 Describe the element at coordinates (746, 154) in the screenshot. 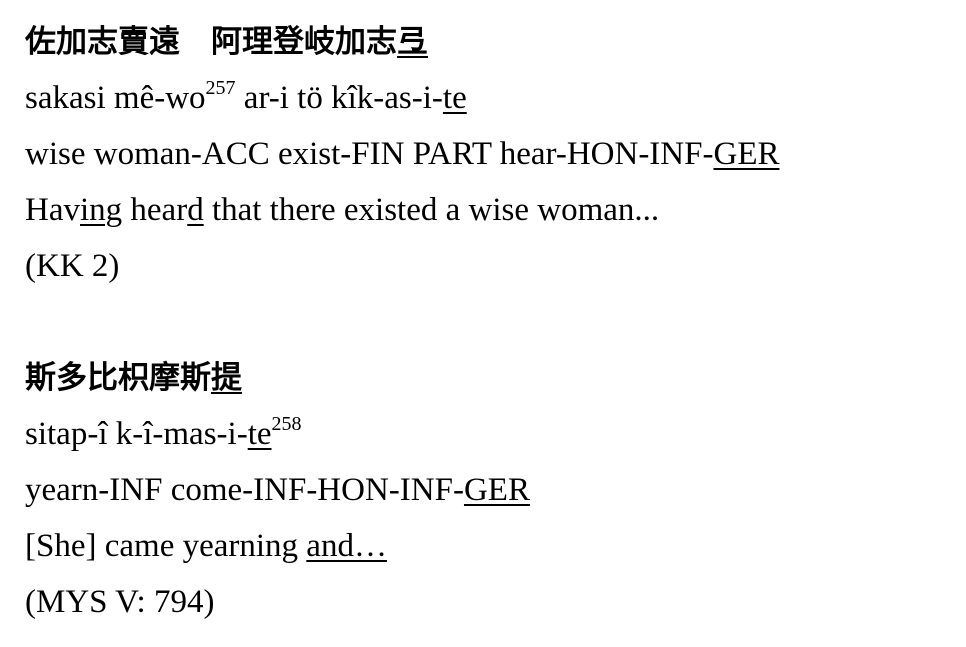

I see `example1-gloss-underlined: GER` at that location.